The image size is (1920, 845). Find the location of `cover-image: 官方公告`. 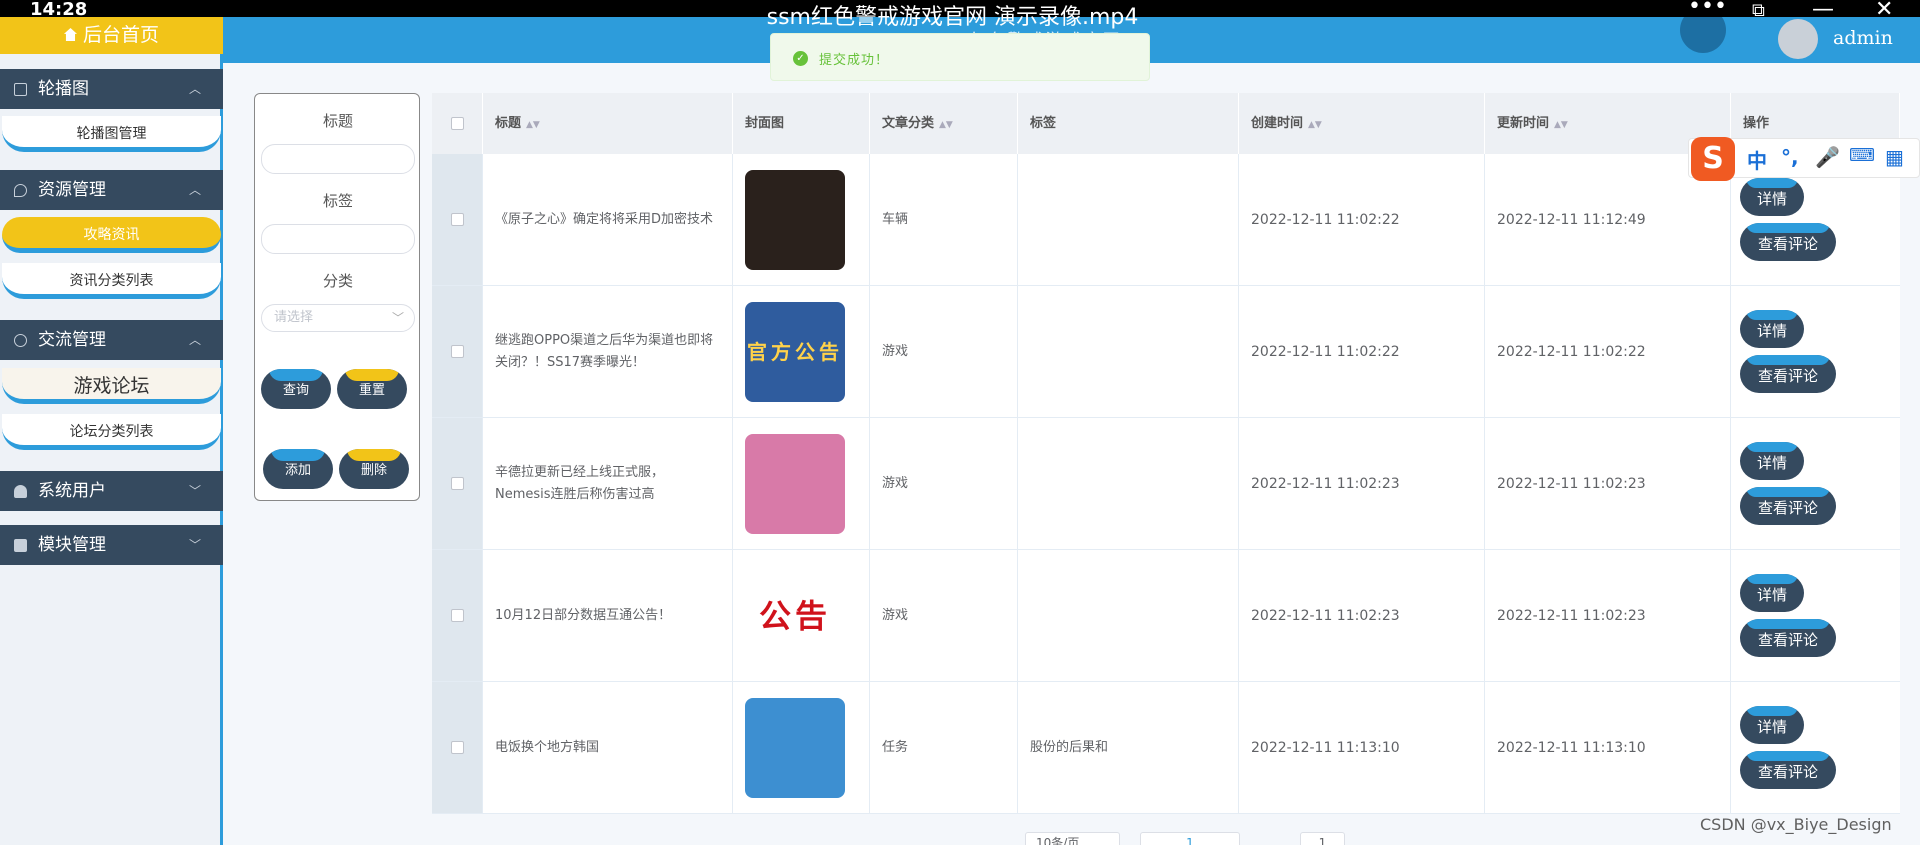

cover-image: 官方公告 is located at coordinates (795, 351).